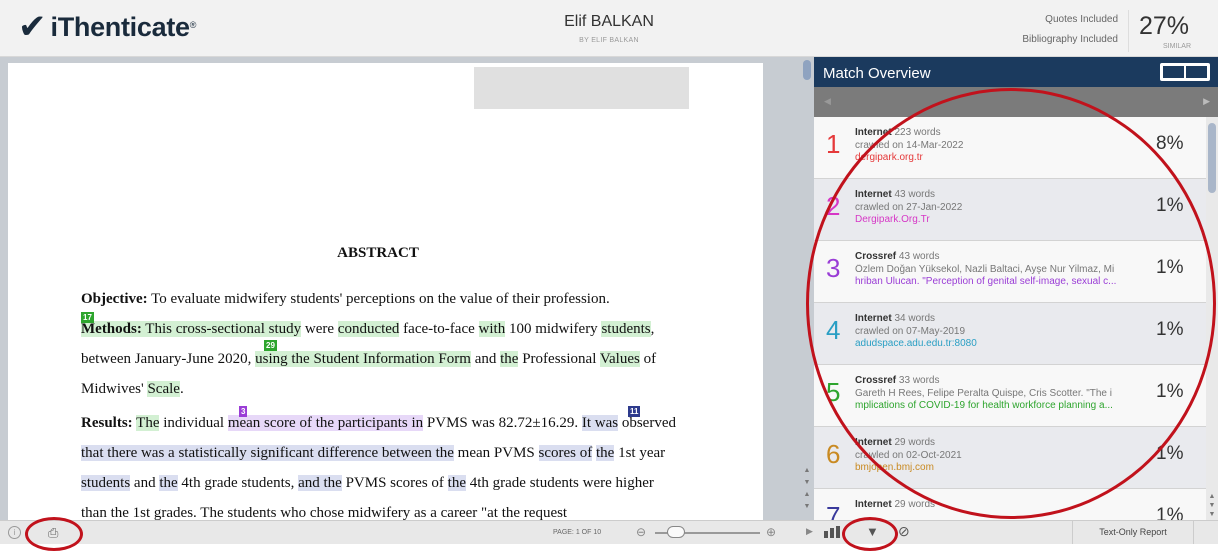 Image resolution: width=1218 pixels, height=551 pixels. I want to click on next-arrow-icon: ▶, so click(1206, 101).